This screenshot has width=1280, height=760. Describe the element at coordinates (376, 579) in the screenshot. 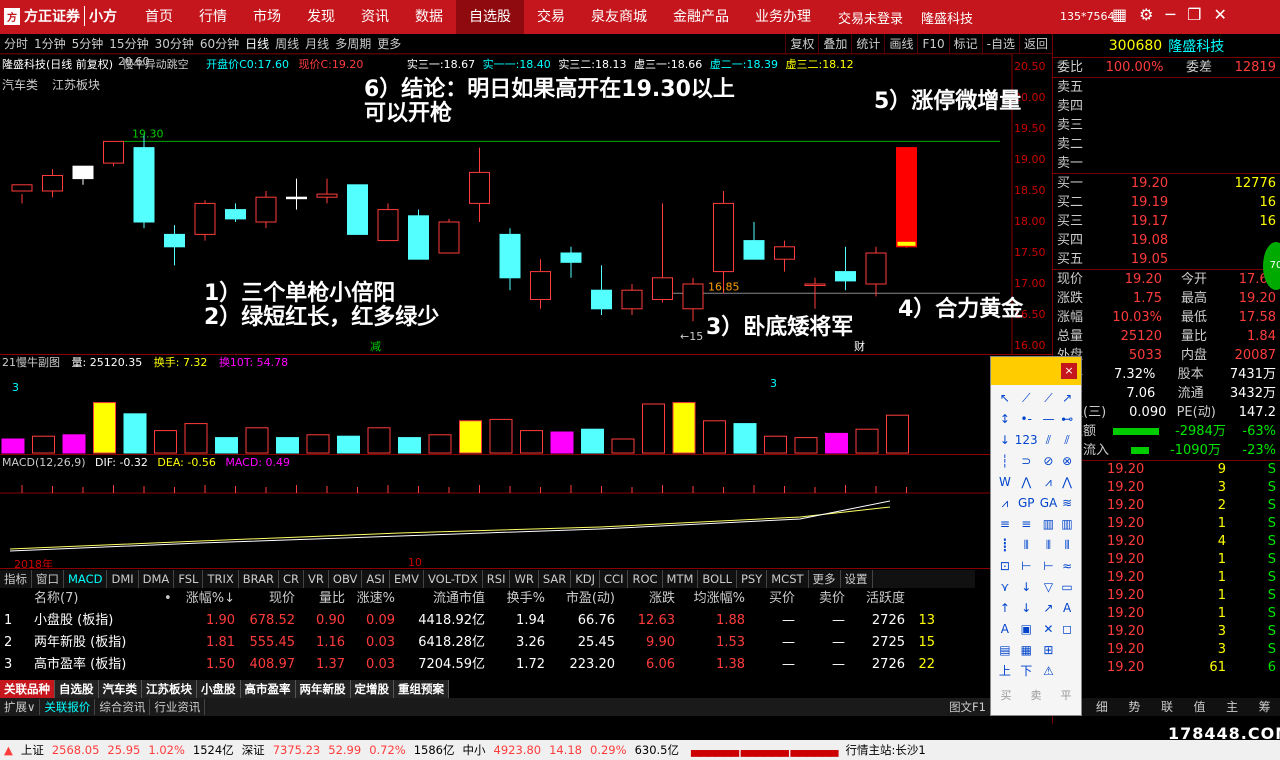

I see `indicator-tab: ASI` at that location.